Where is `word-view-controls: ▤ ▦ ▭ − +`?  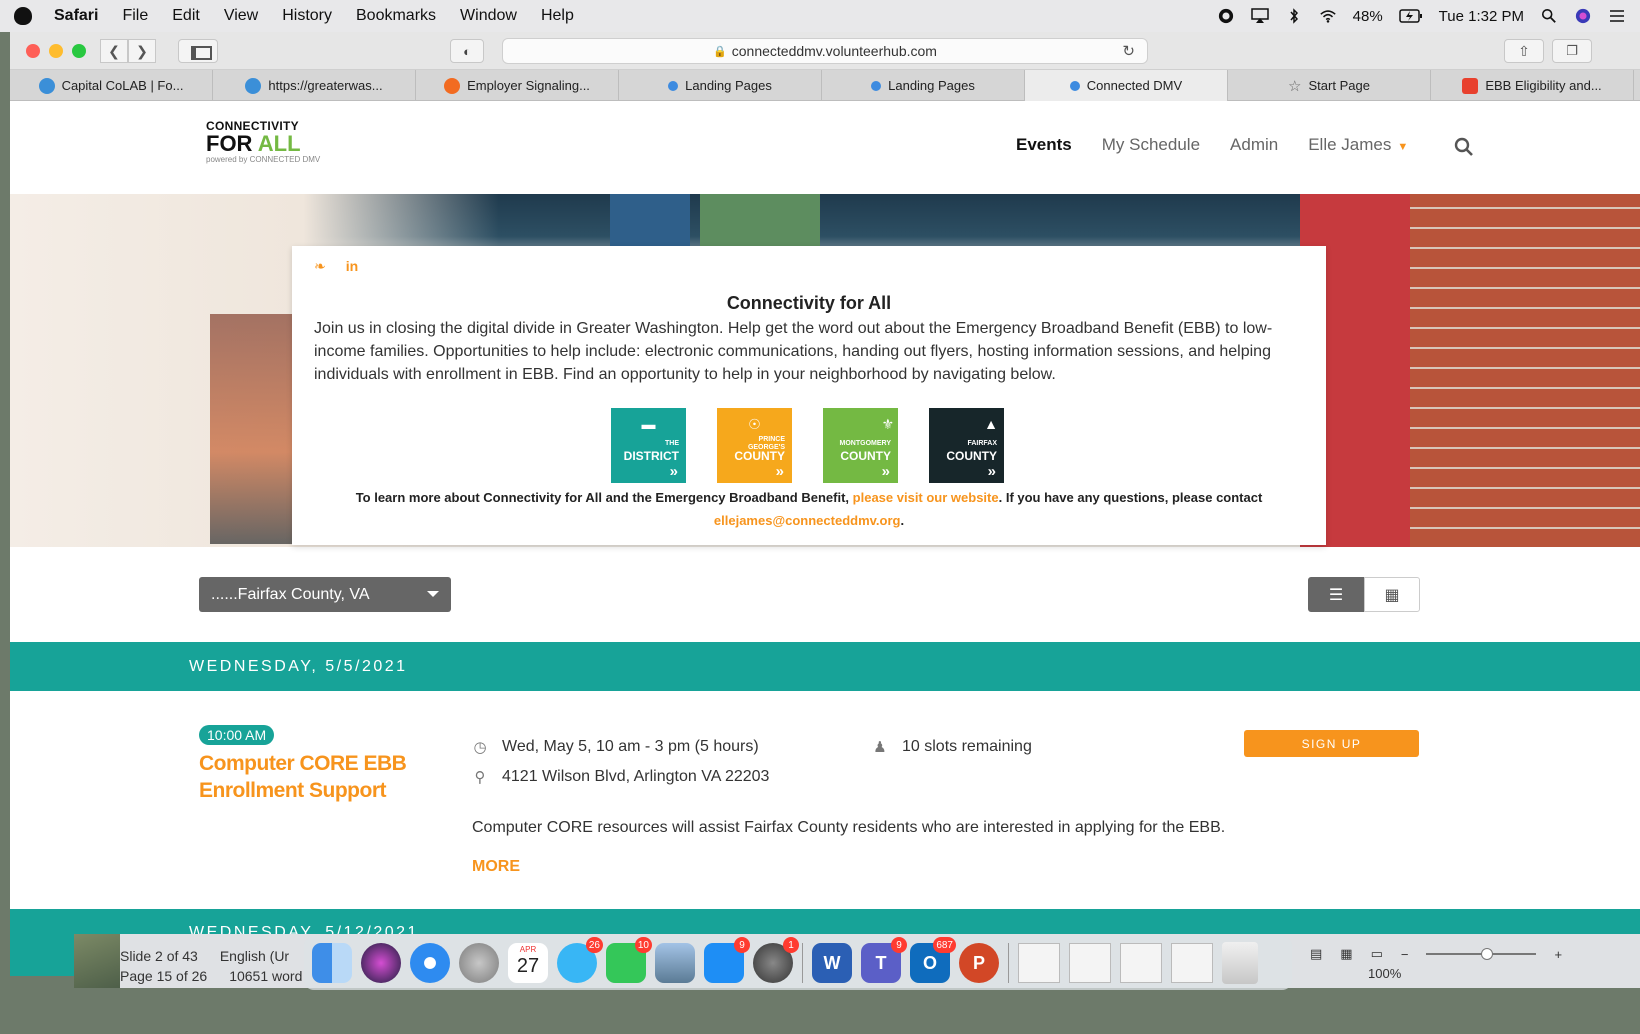
word-view-controls: ▤ ▦ ▭ − + is located at coordinates (1436, 954).